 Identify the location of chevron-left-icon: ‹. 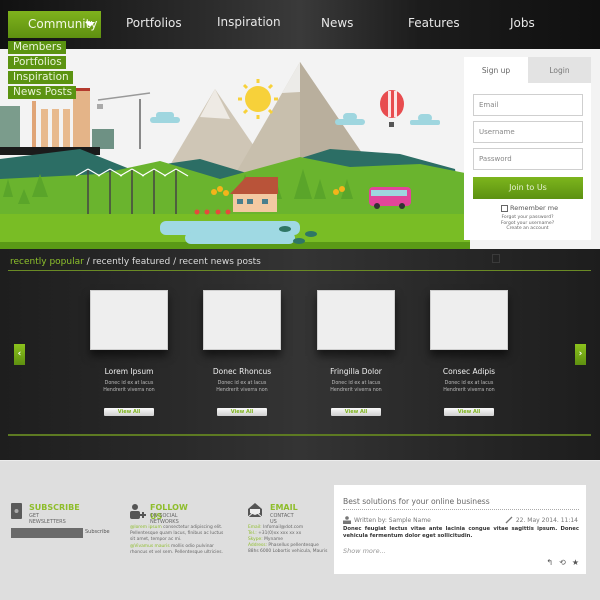
(19, 354).